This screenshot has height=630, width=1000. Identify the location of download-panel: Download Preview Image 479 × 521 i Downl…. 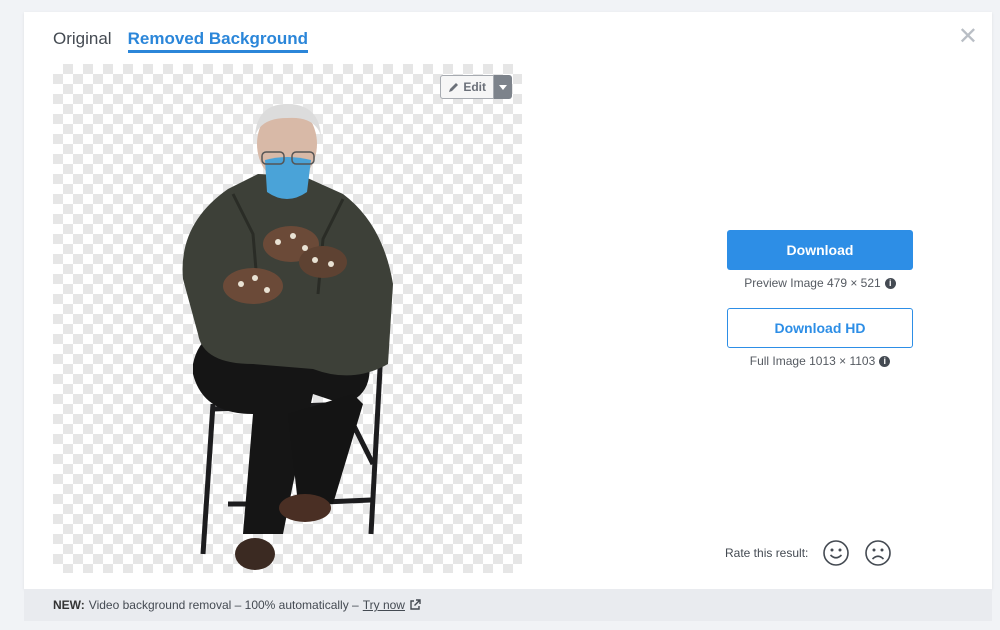
(820, 299).